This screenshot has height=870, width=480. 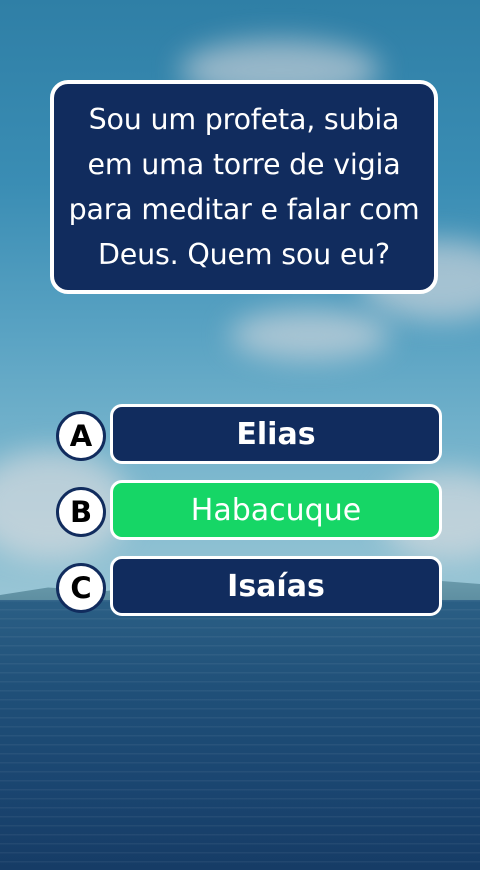 What do you see at coordinates (81, 436) in the screenshot?
I see `option-letter-badge: A` at bounding box center [81, 436].